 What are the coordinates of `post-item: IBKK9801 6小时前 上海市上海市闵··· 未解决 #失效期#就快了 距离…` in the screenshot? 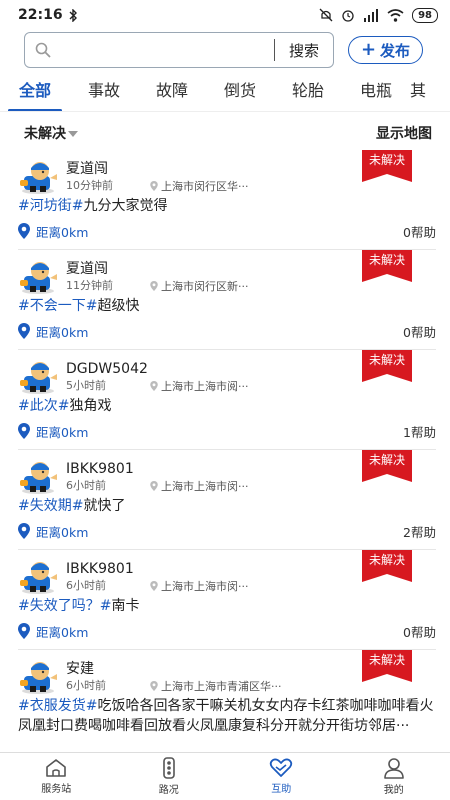 It's located at (225, 500).